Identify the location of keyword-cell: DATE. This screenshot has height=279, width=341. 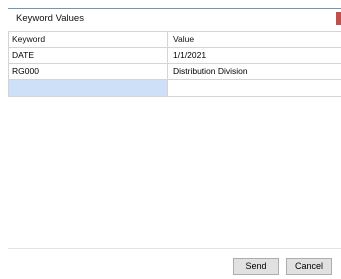
(88, 55).